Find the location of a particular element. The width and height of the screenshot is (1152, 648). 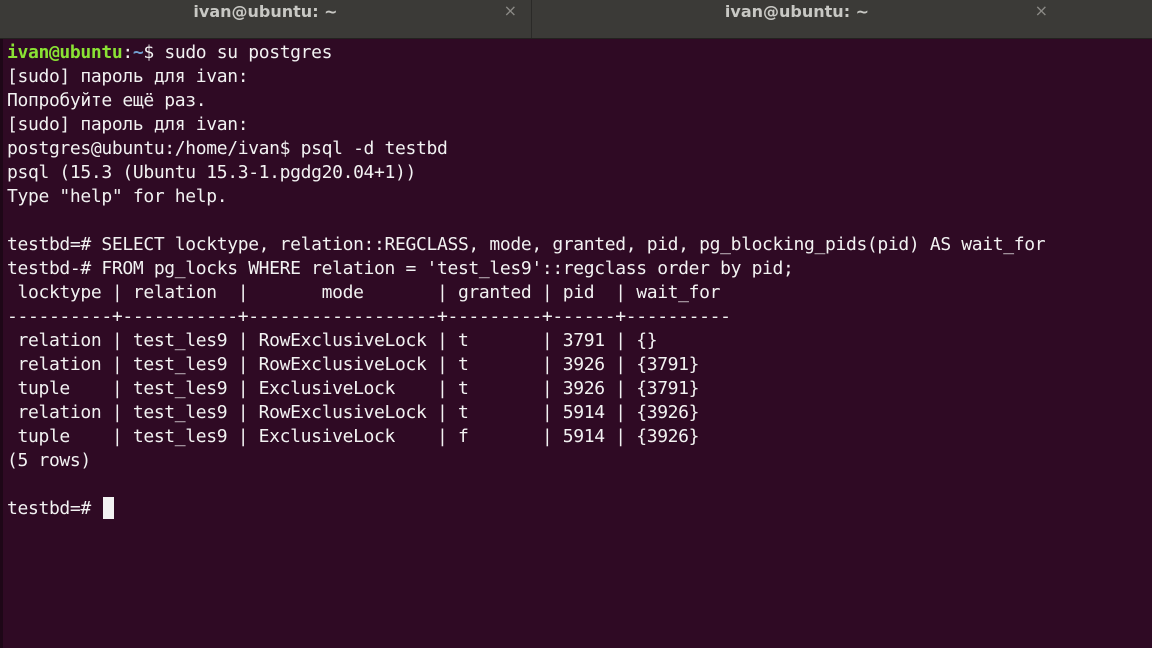

prompt-user-host: ivan@ubuntu is located at coordinates (65, 52).